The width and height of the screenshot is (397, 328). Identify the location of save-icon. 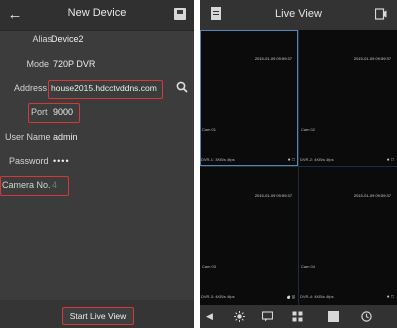
(180, 14).